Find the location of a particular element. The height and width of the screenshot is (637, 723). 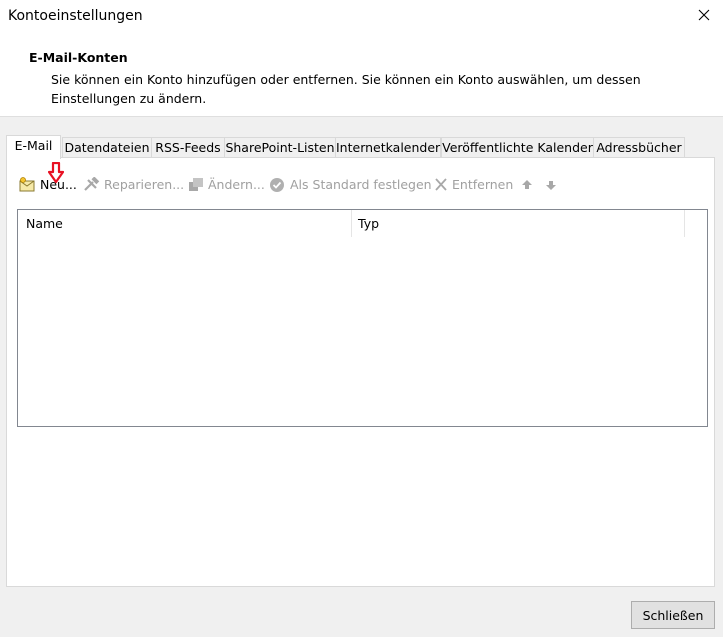

set-default-button: Als Standard festlegen is located at coordinates (350, 185).